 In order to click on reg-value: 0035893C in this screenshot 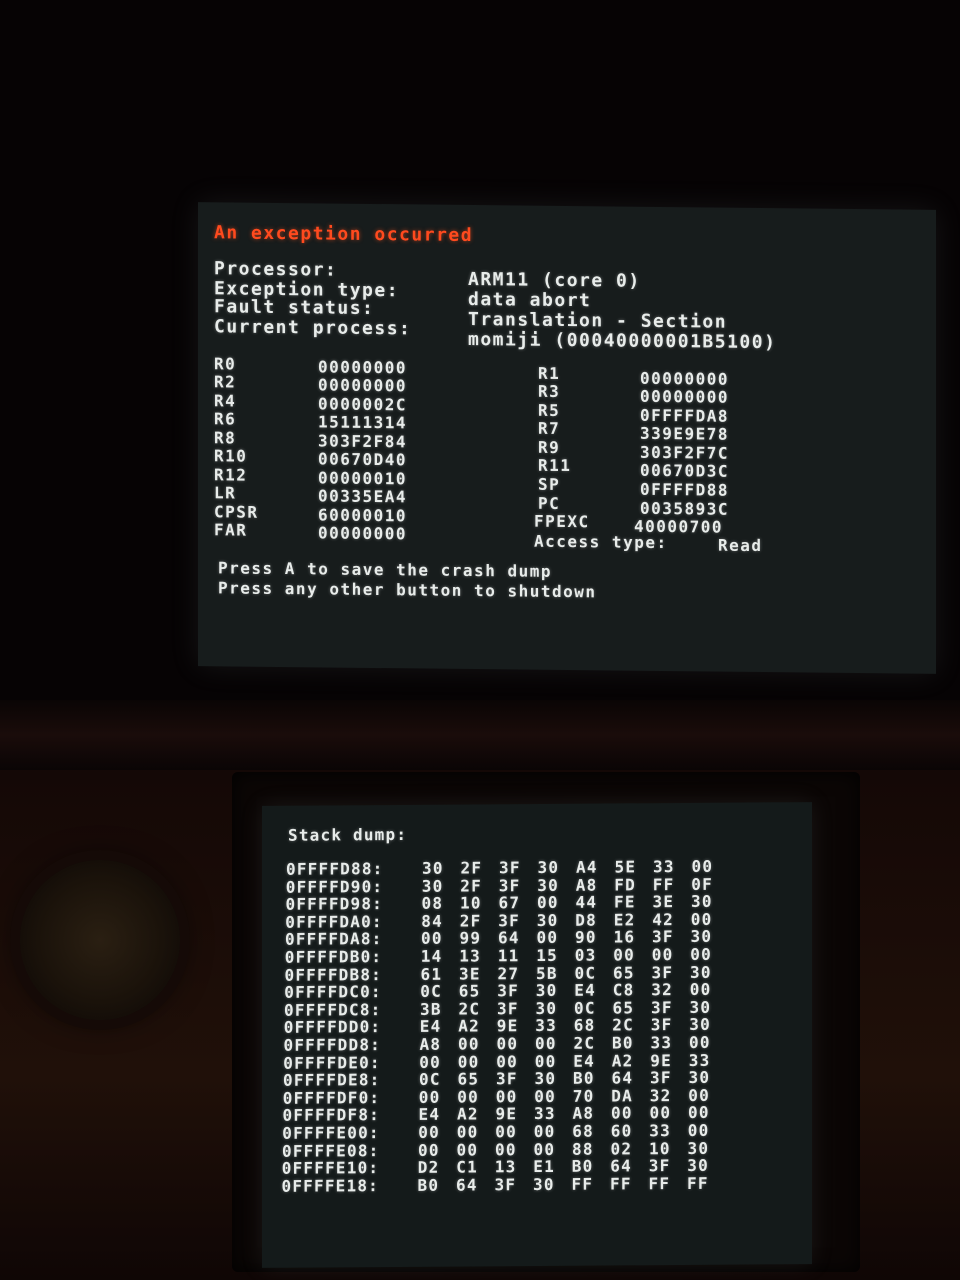, I will do `click(685, 508)`.